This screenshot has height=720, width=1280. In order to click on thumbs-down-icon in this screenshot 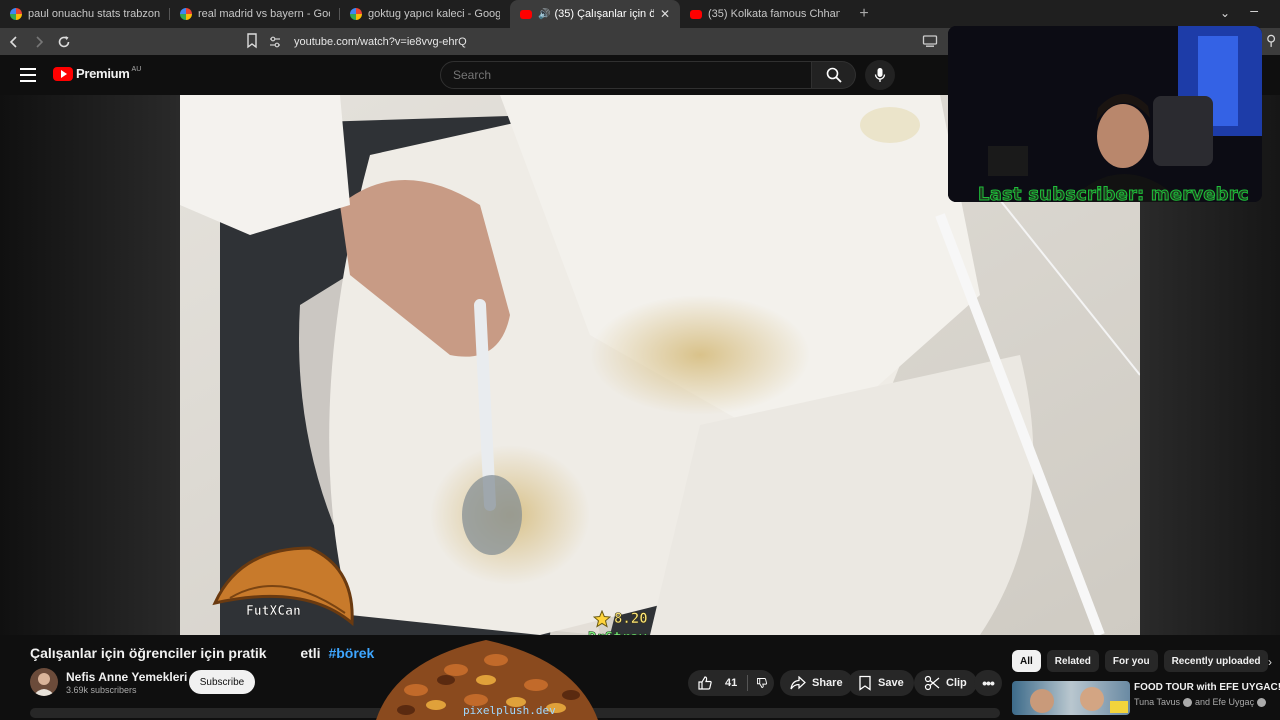, I will do `click(762, 683)`.